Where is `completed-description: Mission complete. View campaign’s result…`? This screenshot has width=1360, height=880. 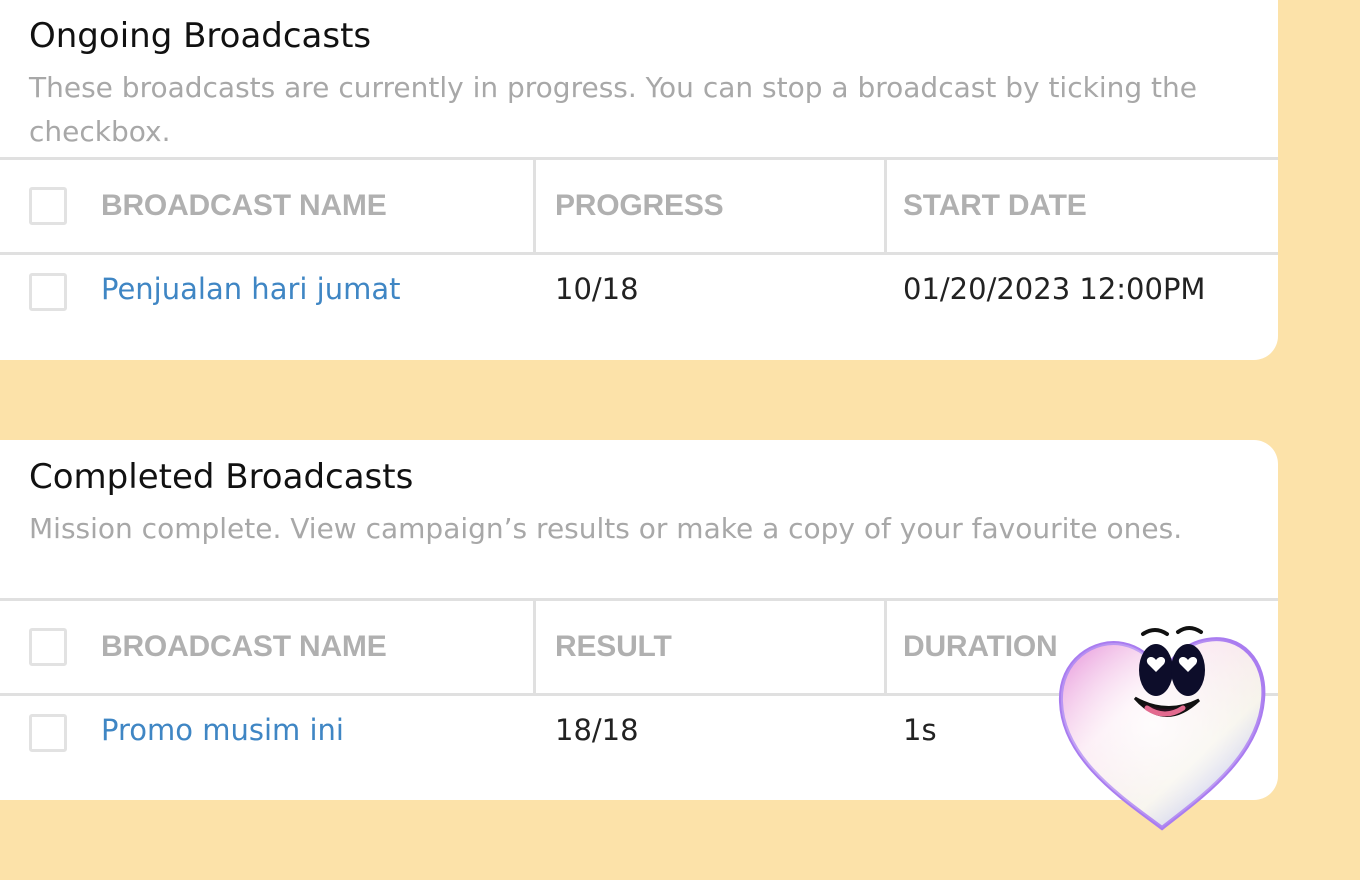
completed-description: Mission complete. View campaign’s result… is located at coordinates (606, 528).